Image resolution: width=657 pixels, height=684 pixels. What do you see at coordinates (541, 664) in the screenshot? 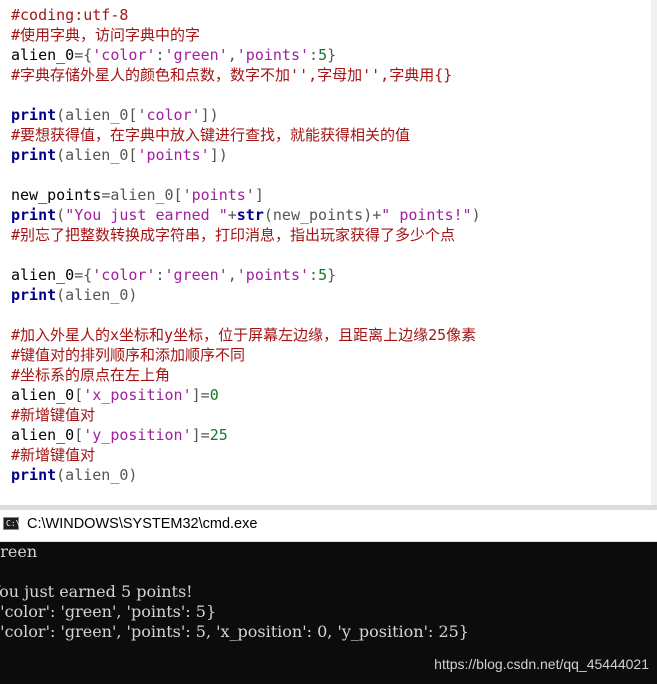
I see `watermark: https://blog.csdn.net/qq_45444021` at bounding box center [541, 664].